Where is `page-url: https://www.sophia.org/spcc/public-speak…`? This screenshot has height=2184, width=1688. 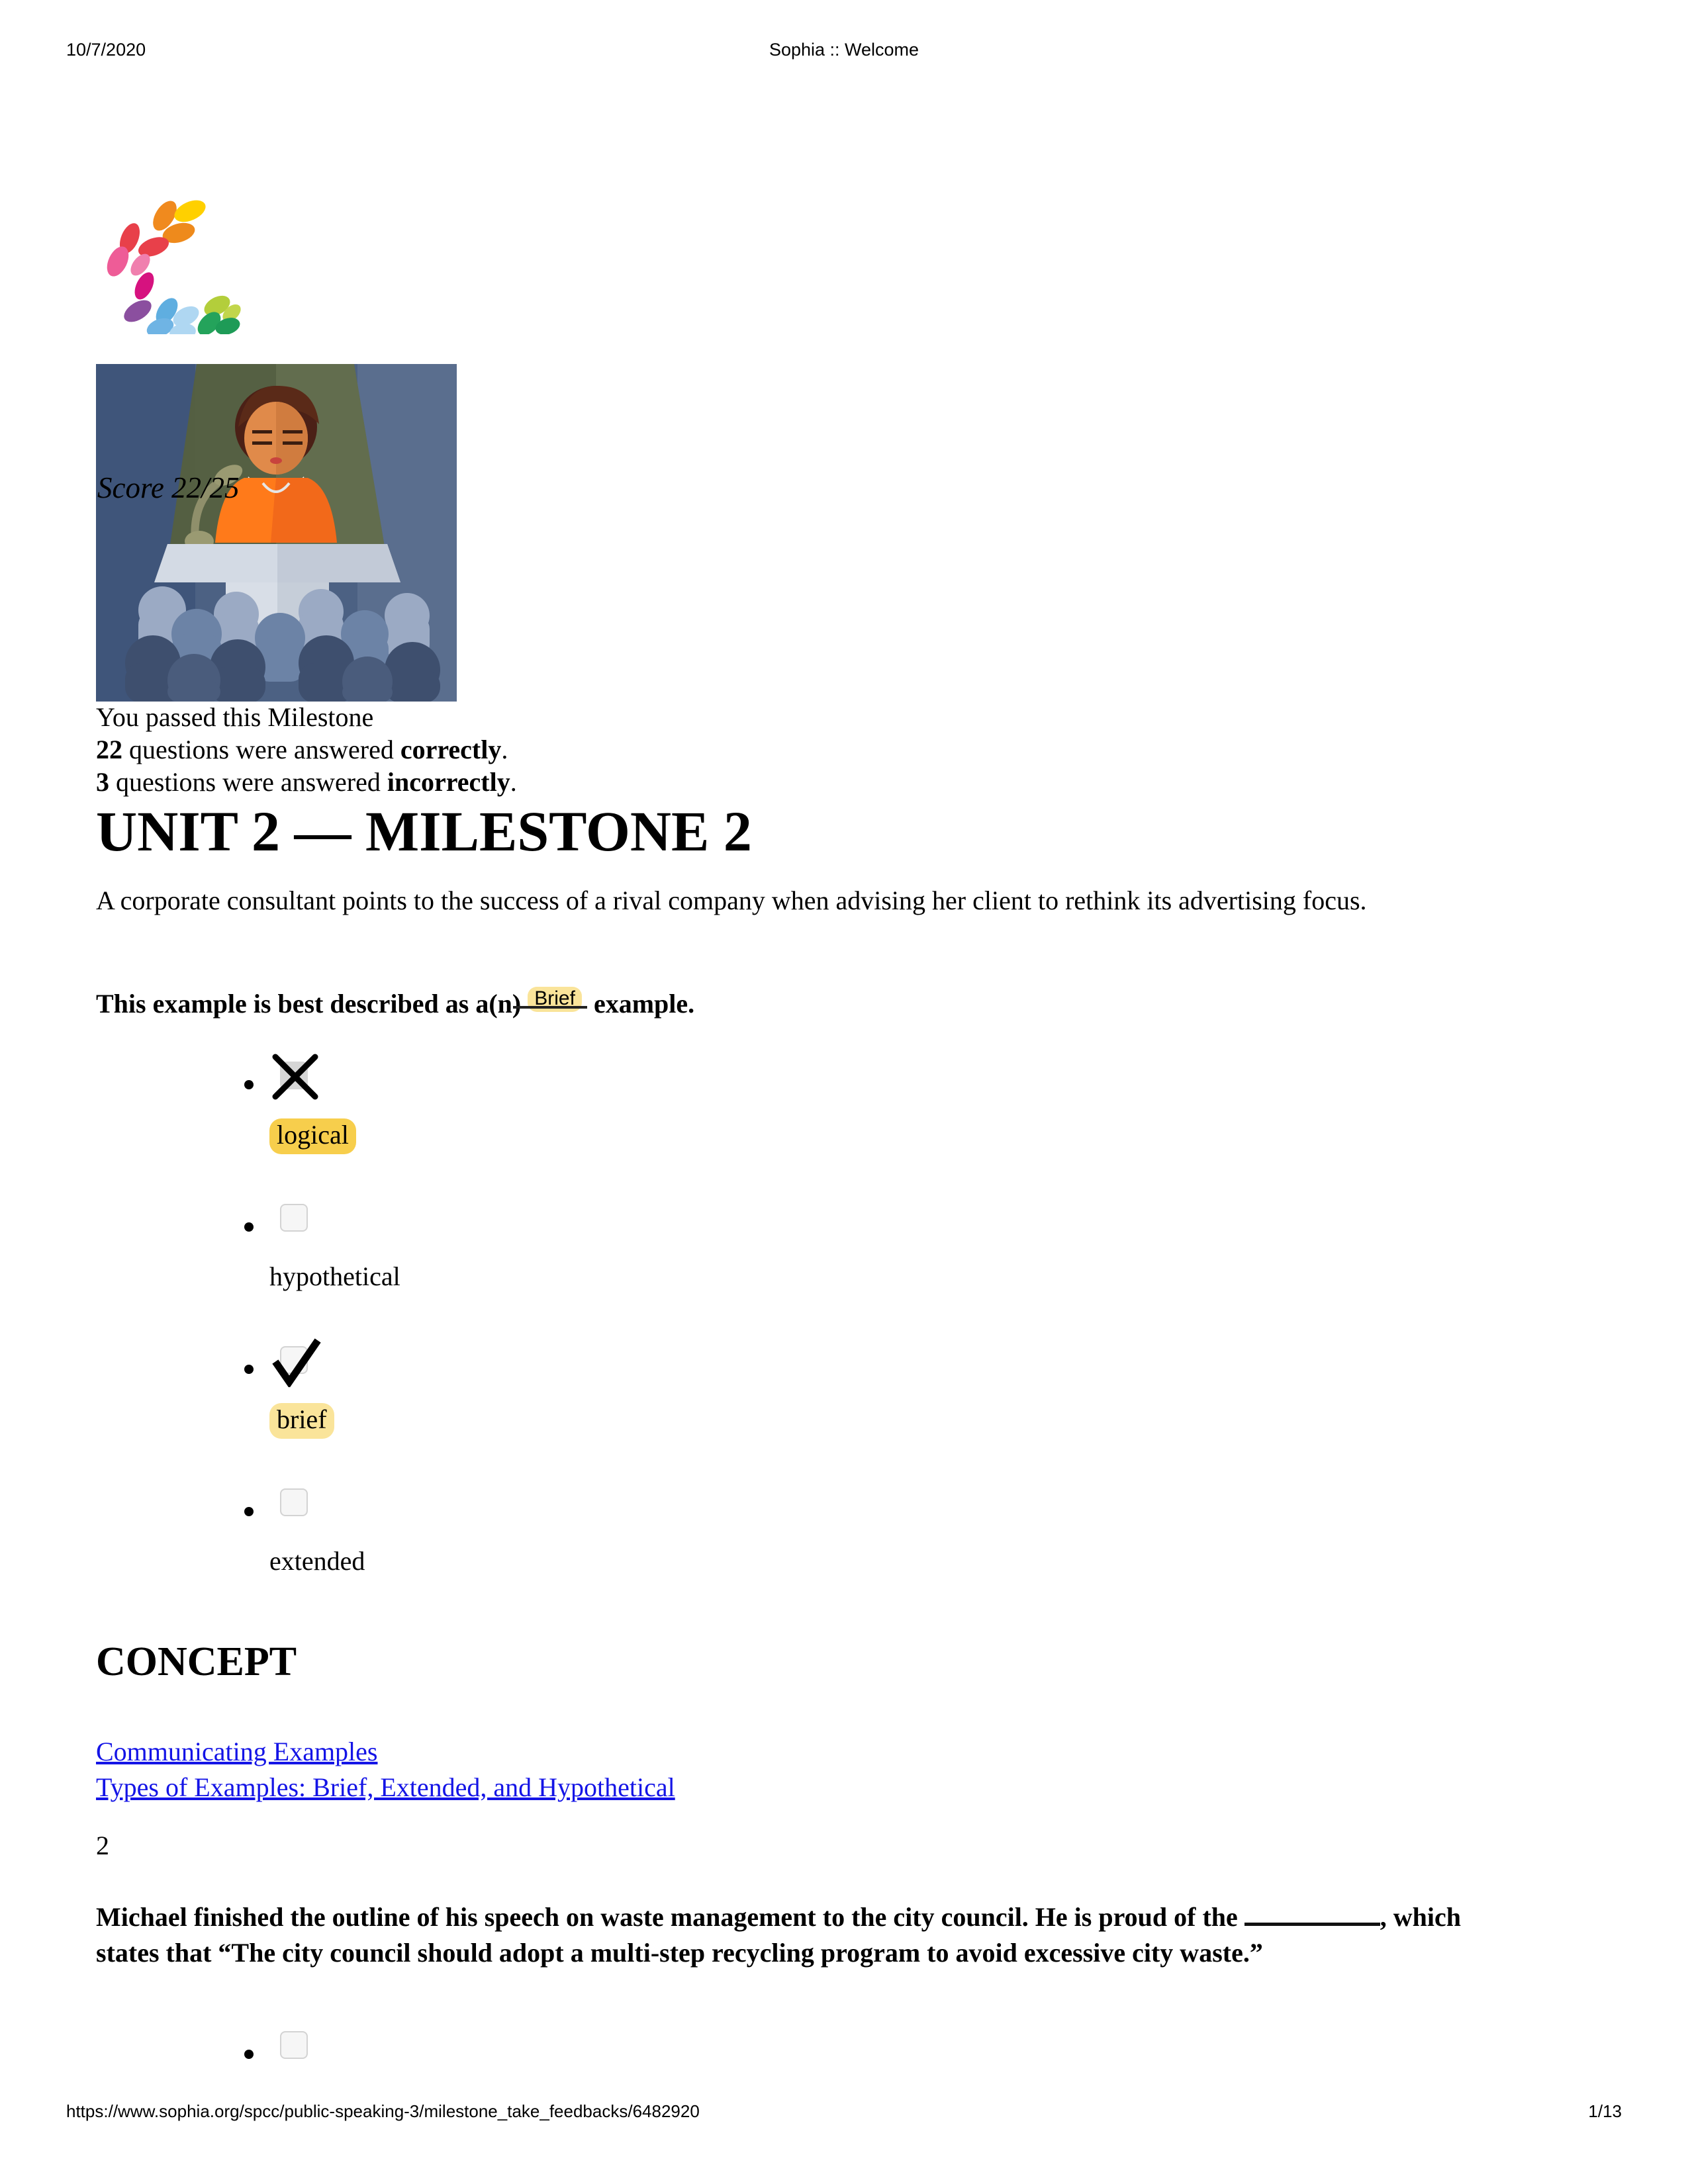 page-url: https://www.sophia.org/spcc/public-speak… is located at coordinates (383, 2111).